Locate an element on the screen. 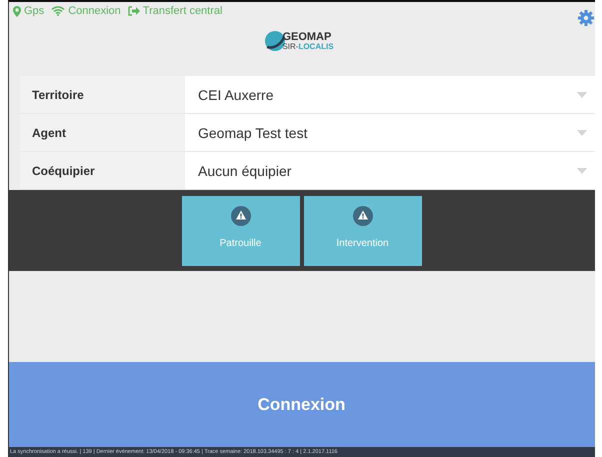 This screenshot has height=457, width=602. dropdown-field: Aucun équipier is located at coordinates (390, 170).